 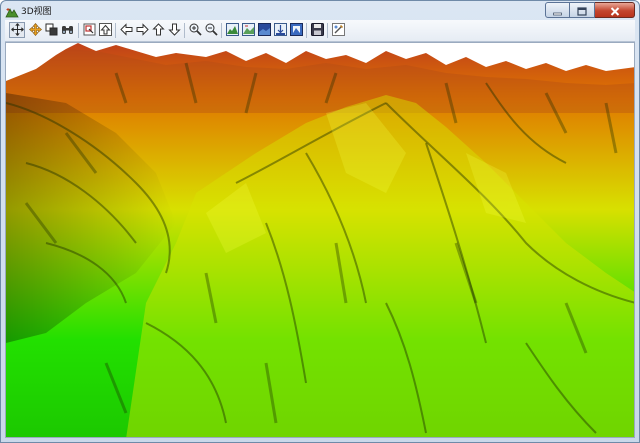 I want to click on save-button, so click(x=317, y=30).